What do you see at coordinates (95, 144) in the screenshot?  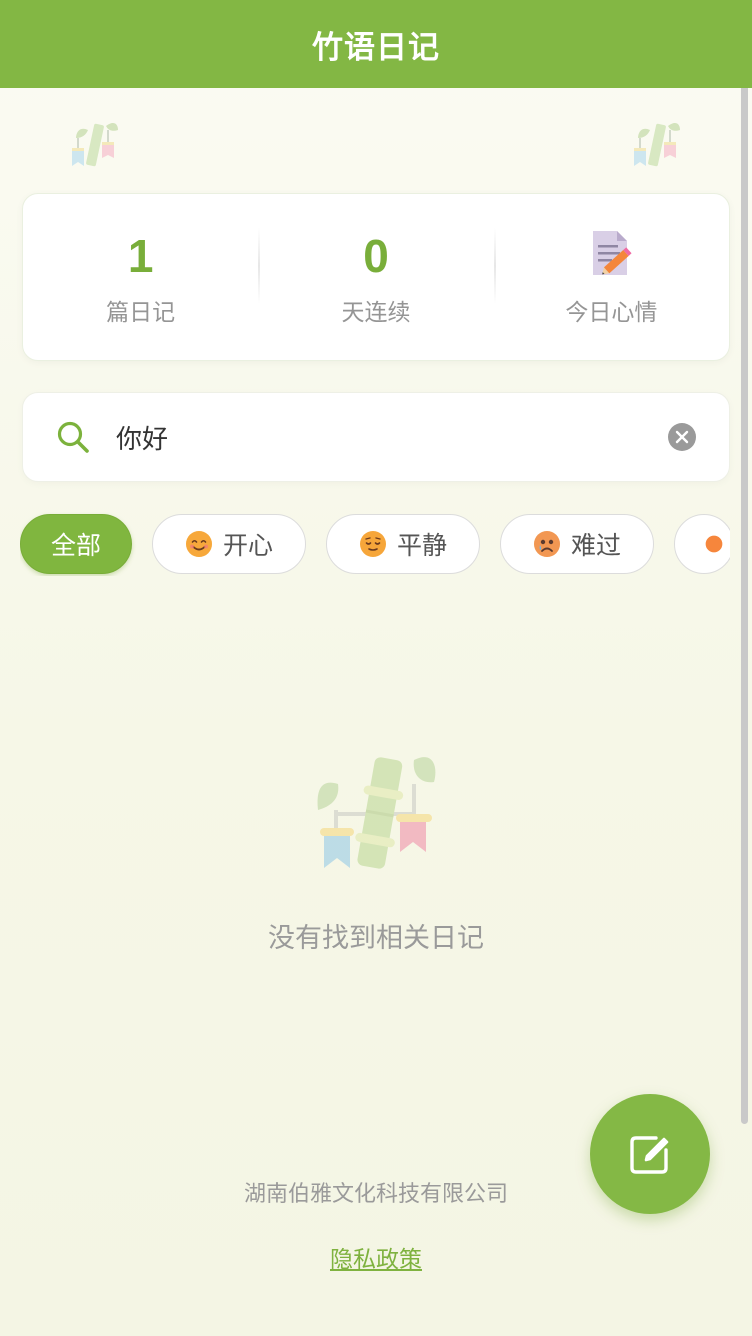 I see `bamboo-decoration-left-icon` at bounding box center [95, 144].